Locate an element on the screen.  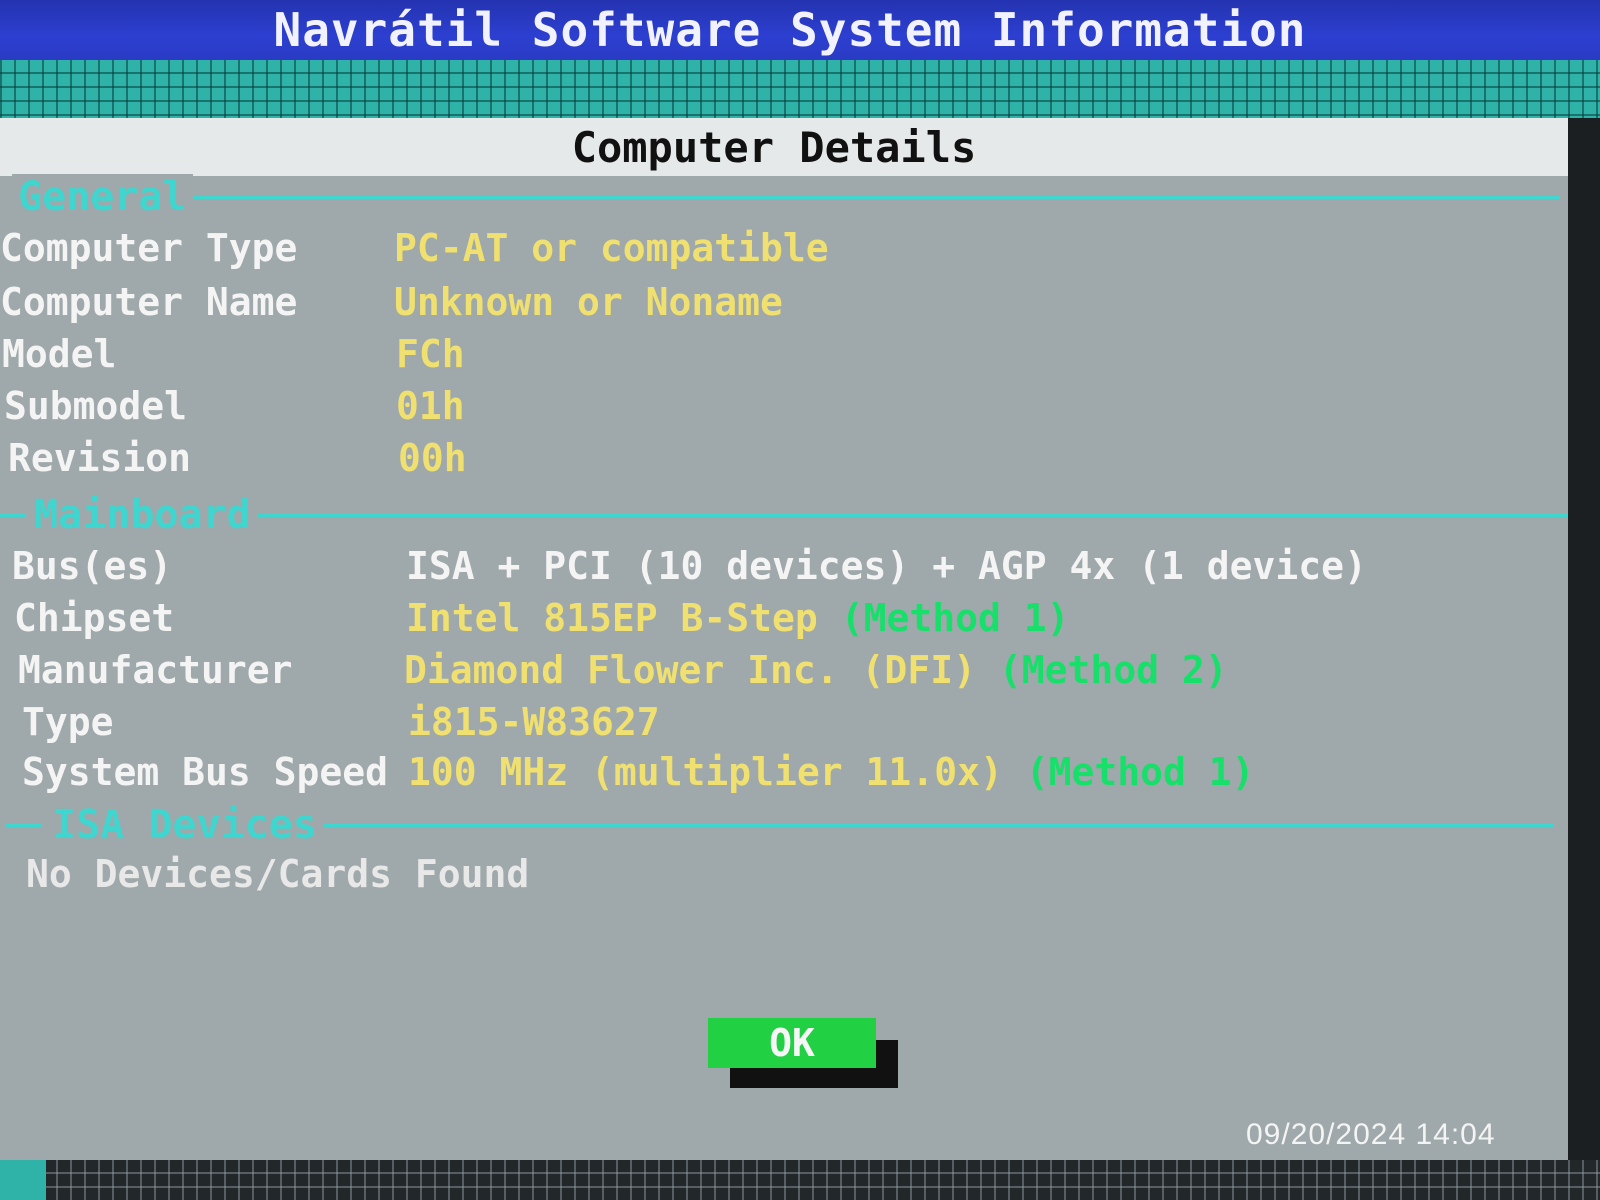
dialog-title-bar: Computer Details is located at coordinates (784, 147).